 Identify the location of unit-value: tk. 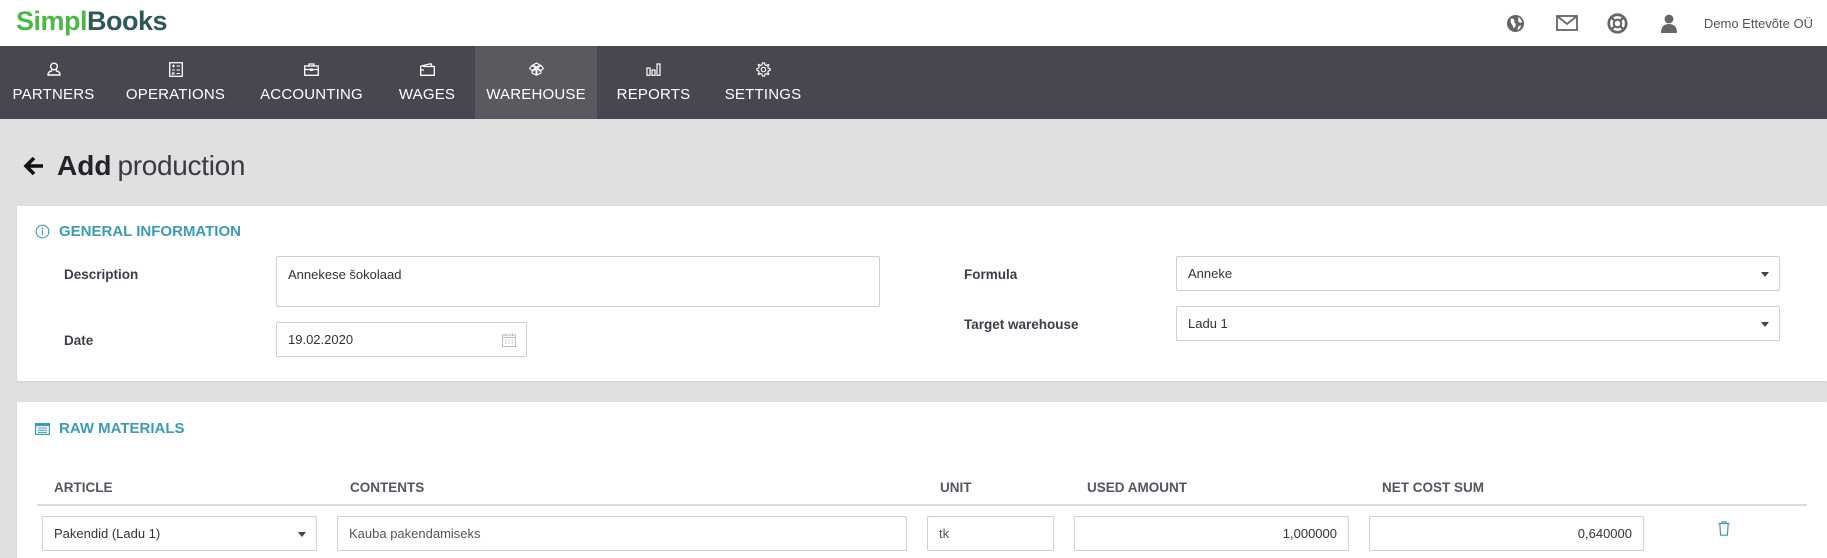
(944, 533).